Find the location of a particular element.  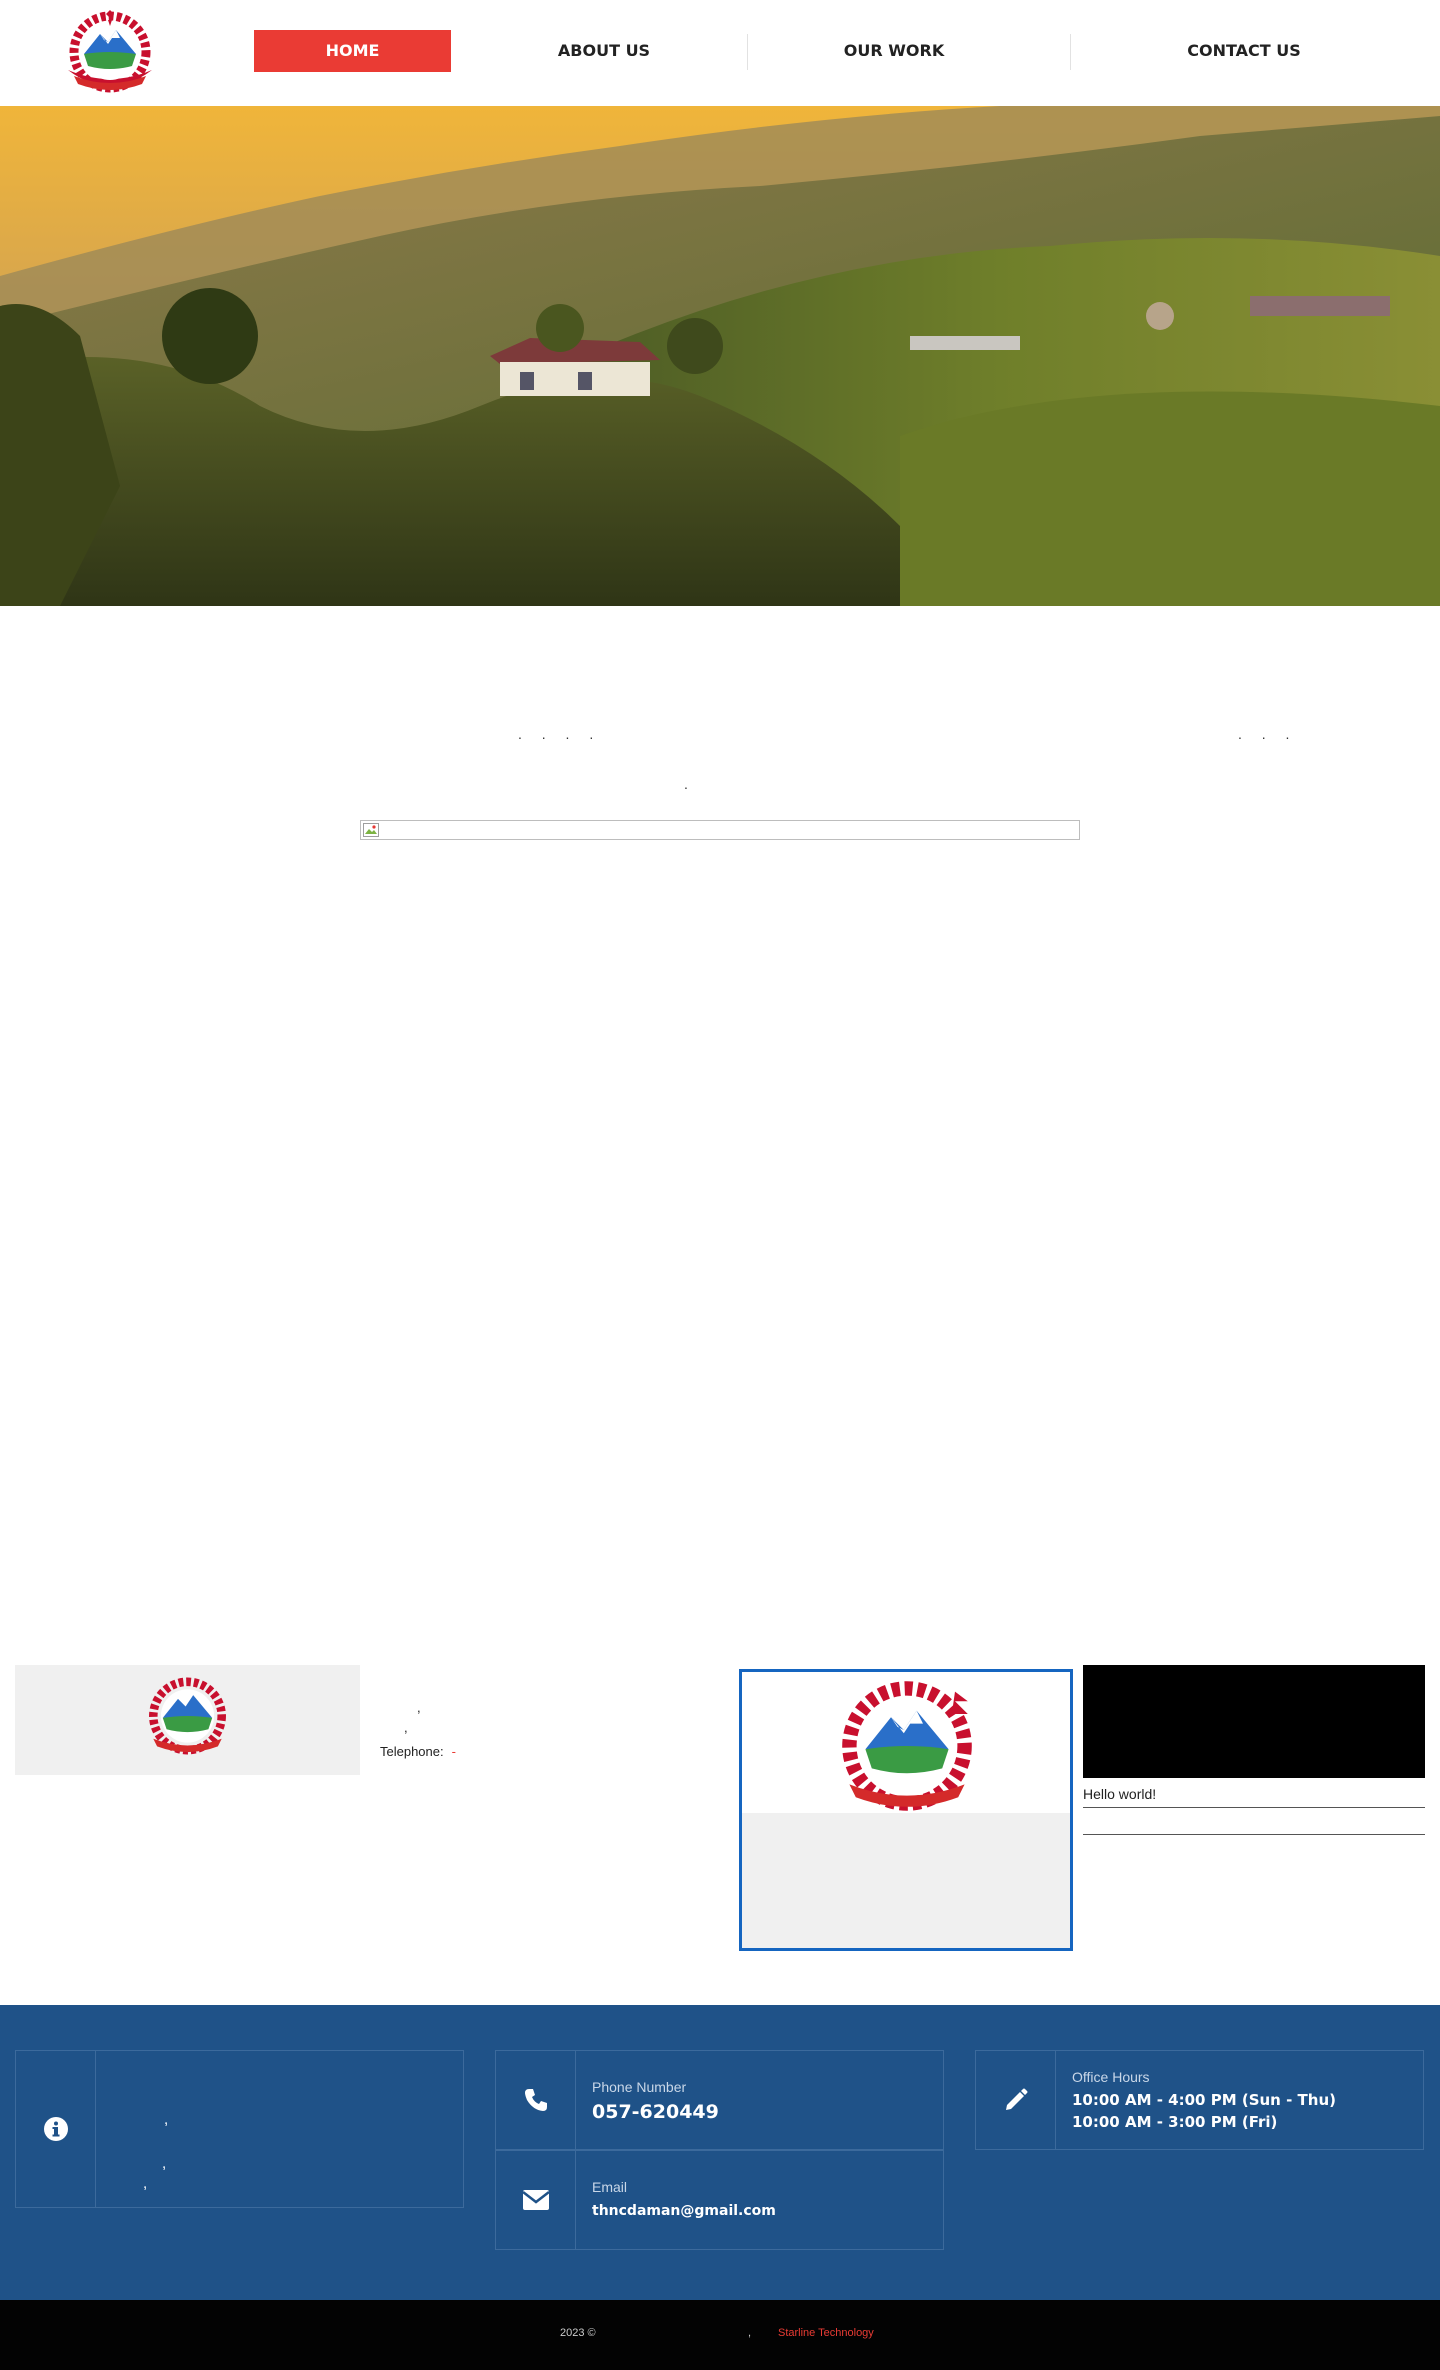

broken-image is located at coordinates (720, 830).